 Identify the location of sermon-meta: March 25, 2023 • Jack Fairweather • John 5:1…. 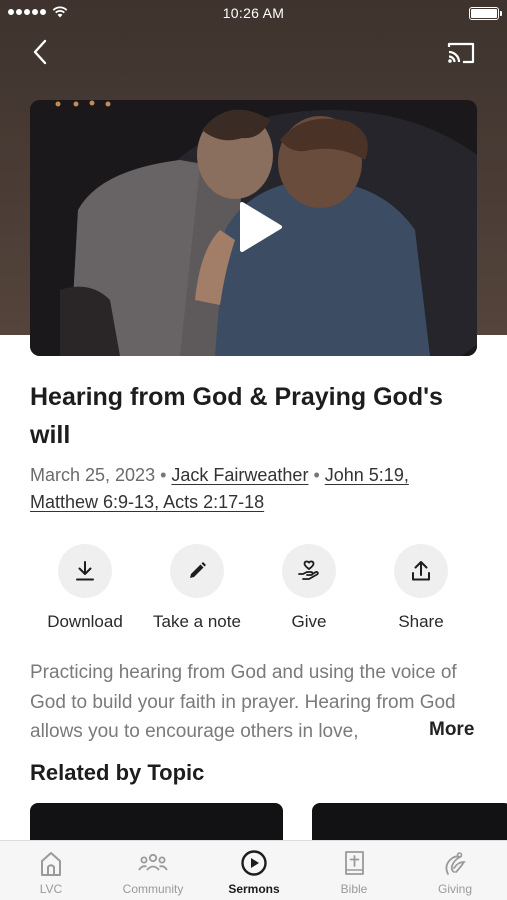
(255, 489).